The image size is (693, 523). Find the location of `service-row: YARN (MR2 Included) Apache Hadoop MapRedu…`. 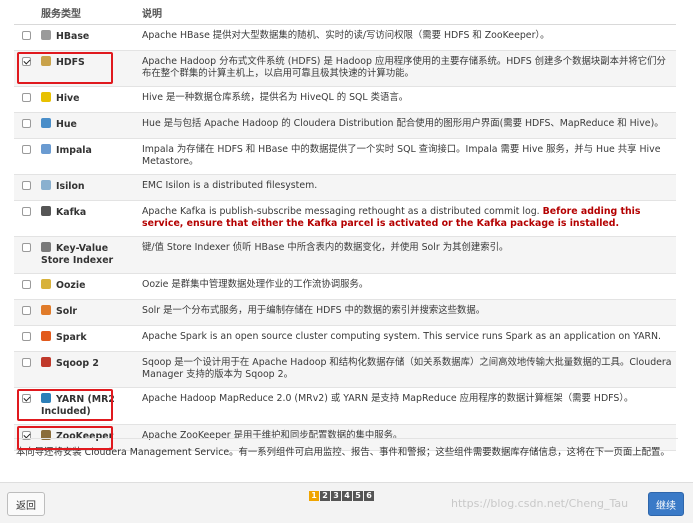

service-row: YARN (MR2 Included) Apache Hadoop MapRedu… is located at coordinates (345, 406).